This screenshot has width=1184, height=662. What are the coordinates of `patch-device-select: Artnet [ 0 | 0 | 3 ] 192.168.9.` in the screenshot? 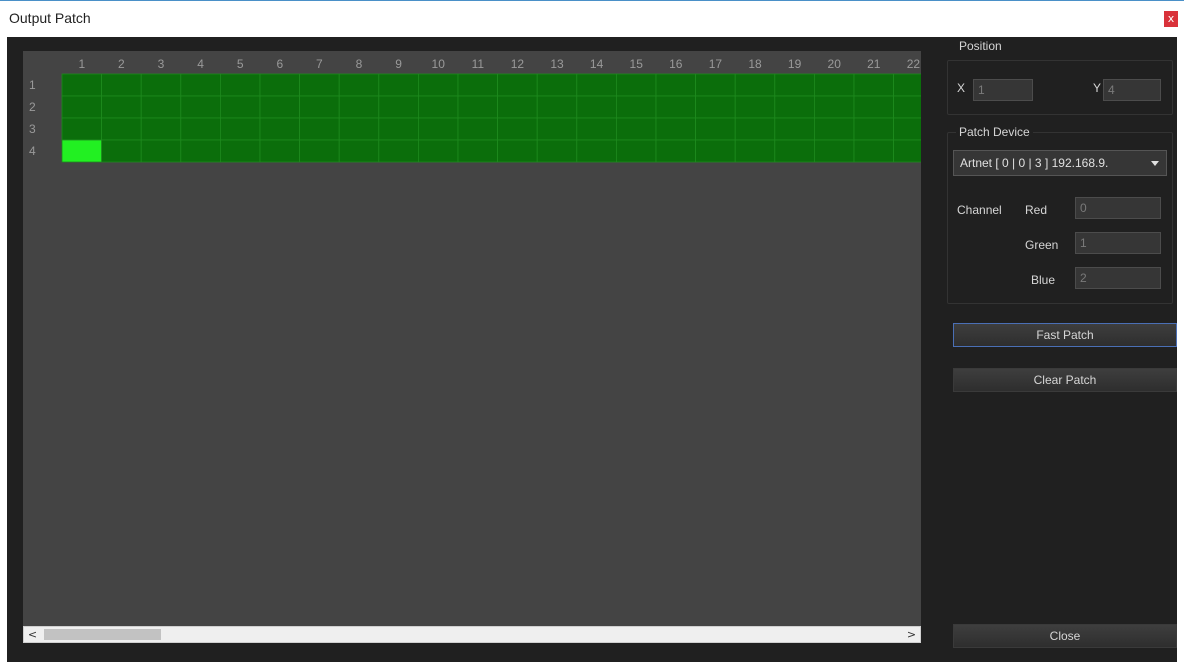 It's located at (1060, 163).